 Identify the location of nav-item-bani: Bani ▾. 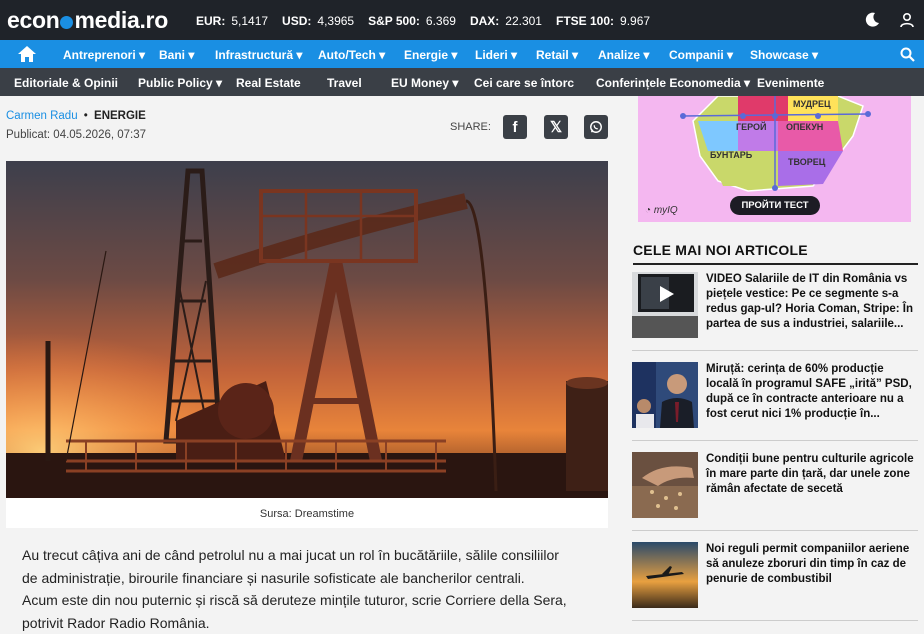
(176, 55).